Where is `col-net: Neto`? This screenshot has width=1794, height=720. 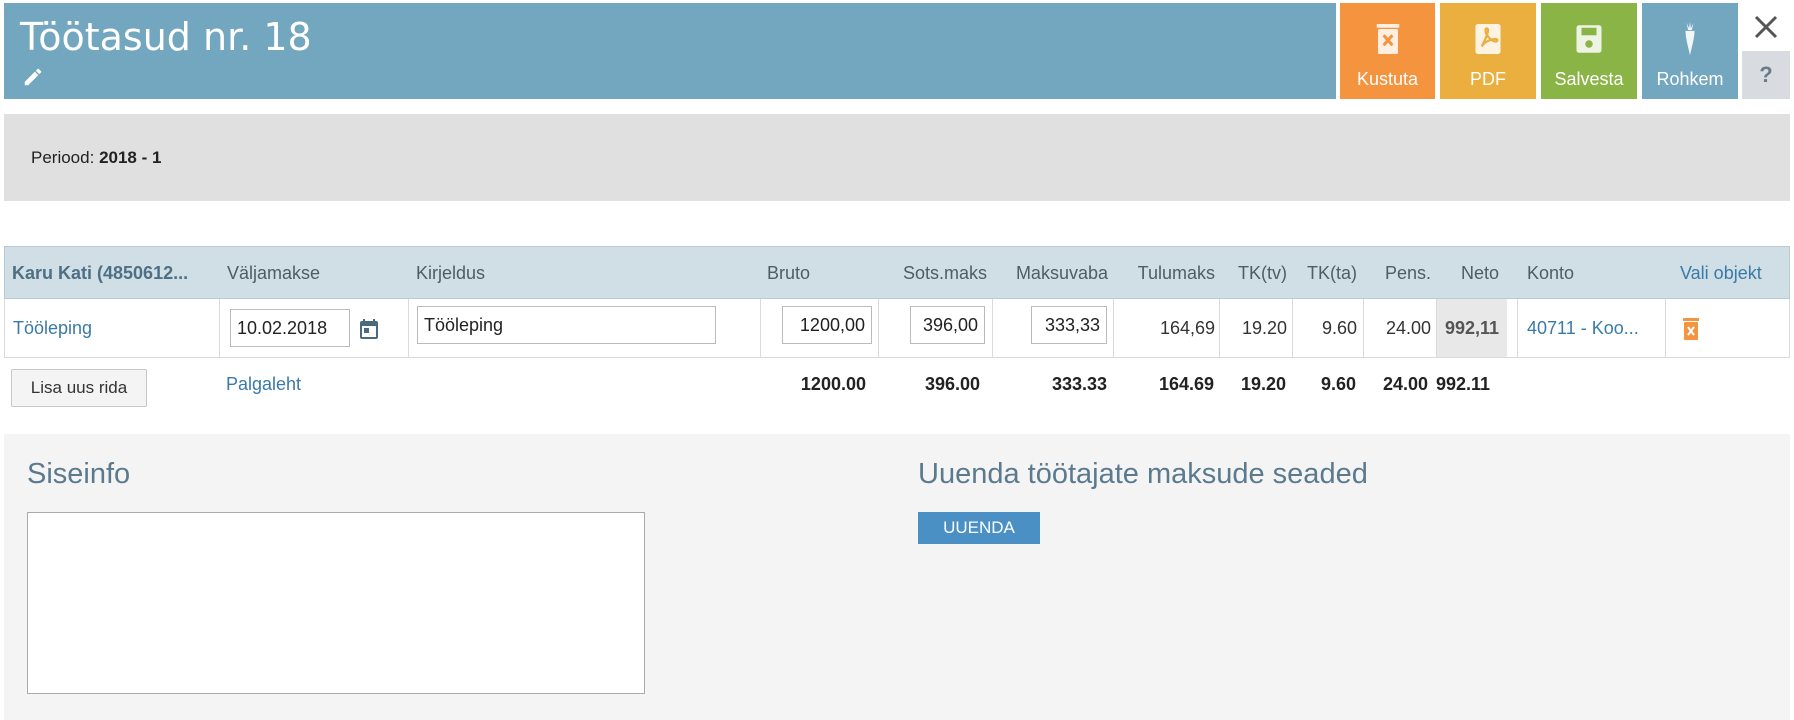
col-net: Neto is located at coordinates (1479, 273).